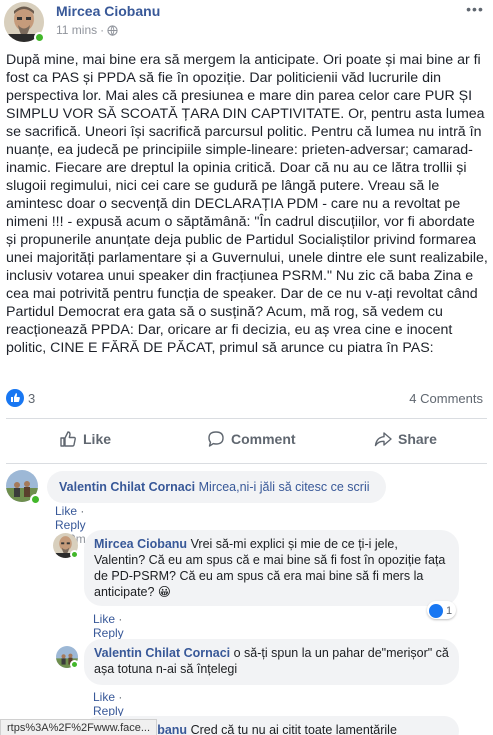 The width and height of the screenshot is (493, 735). I want to click on share-label: Share, so click(417, 439).